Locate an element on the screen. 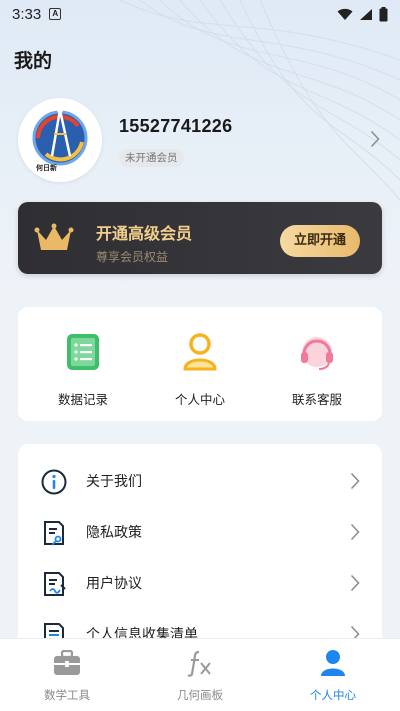 Image resolution: width=400 pixels, height=711 pixels. quick-action-personal-center: 个人中心 is located at coordinates (200, 368).